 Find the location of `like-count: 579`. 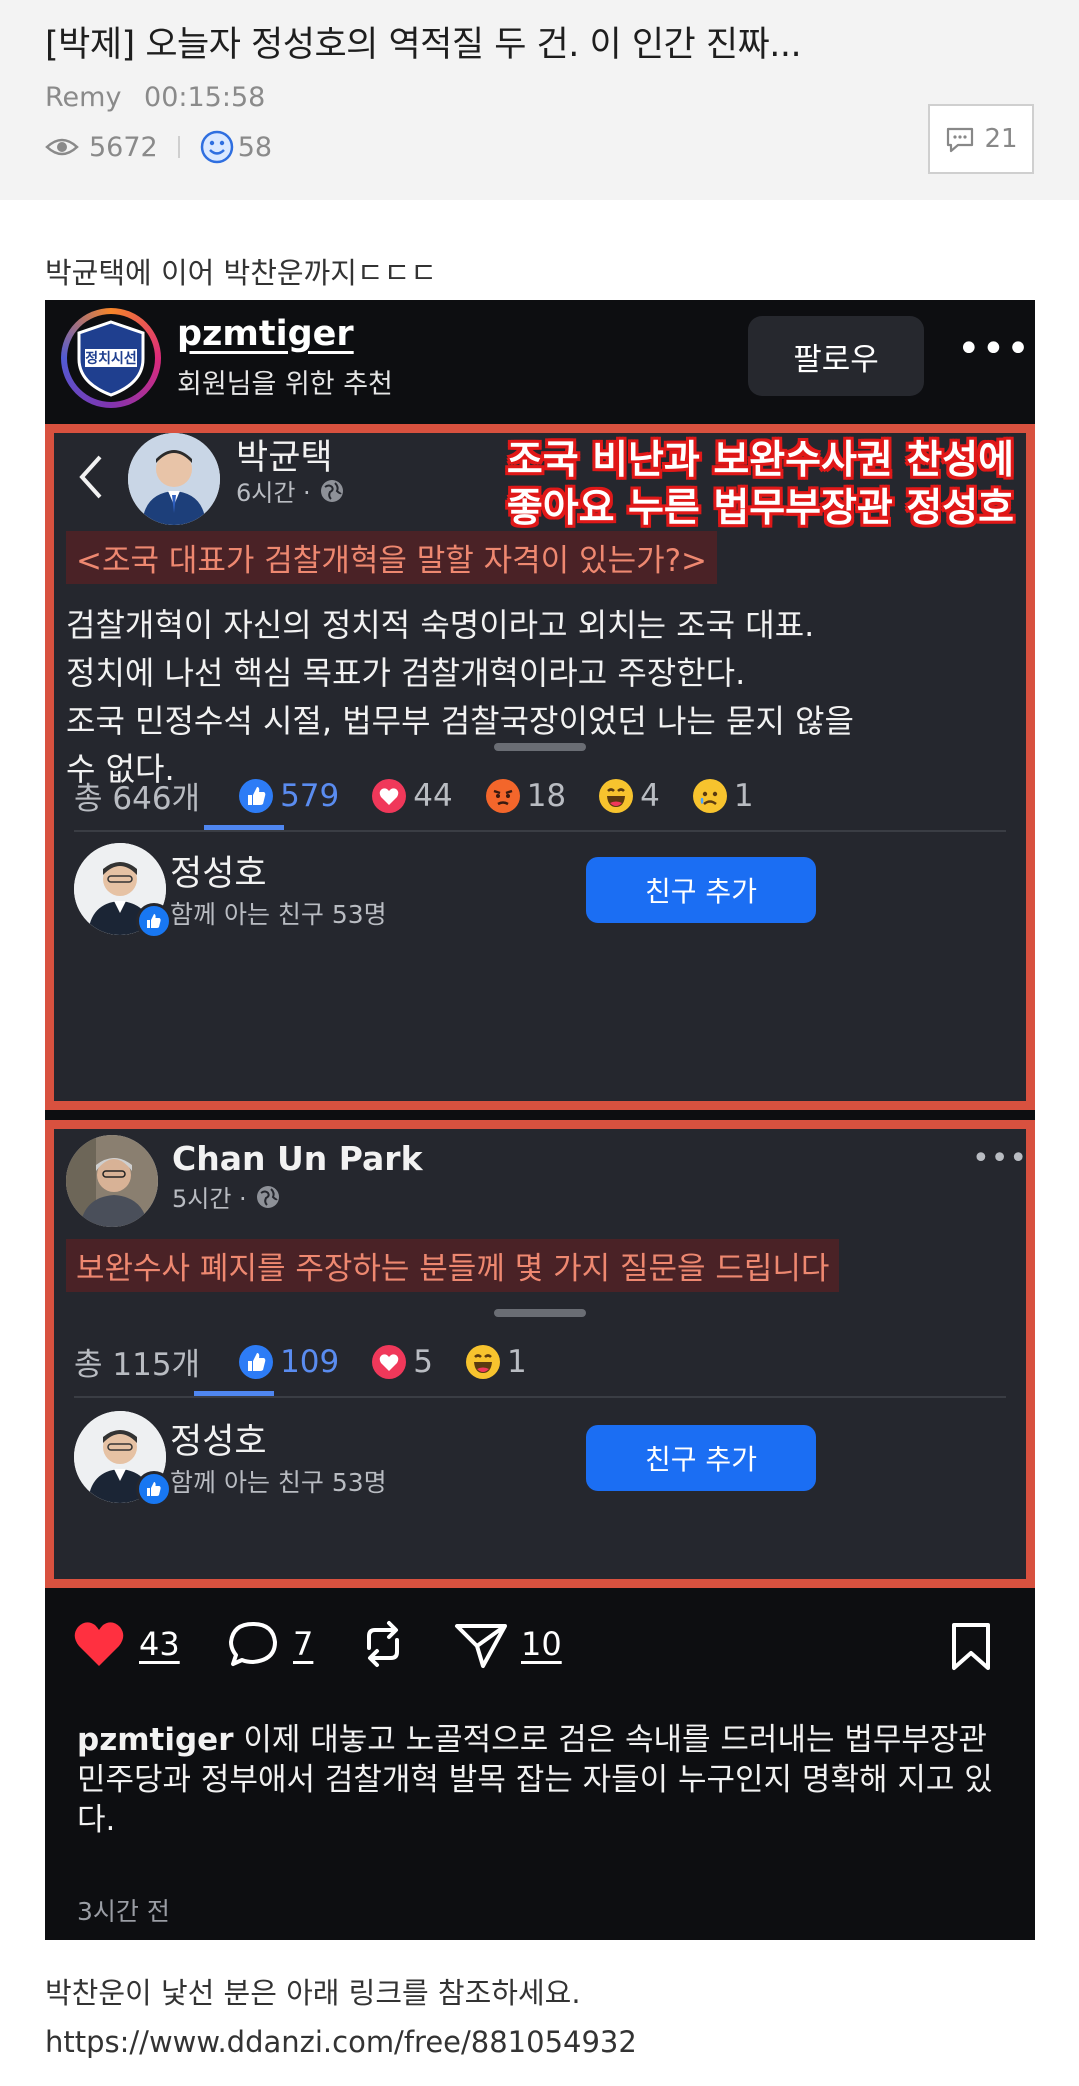

like-count: 579 is located at coordinates (310, 795).